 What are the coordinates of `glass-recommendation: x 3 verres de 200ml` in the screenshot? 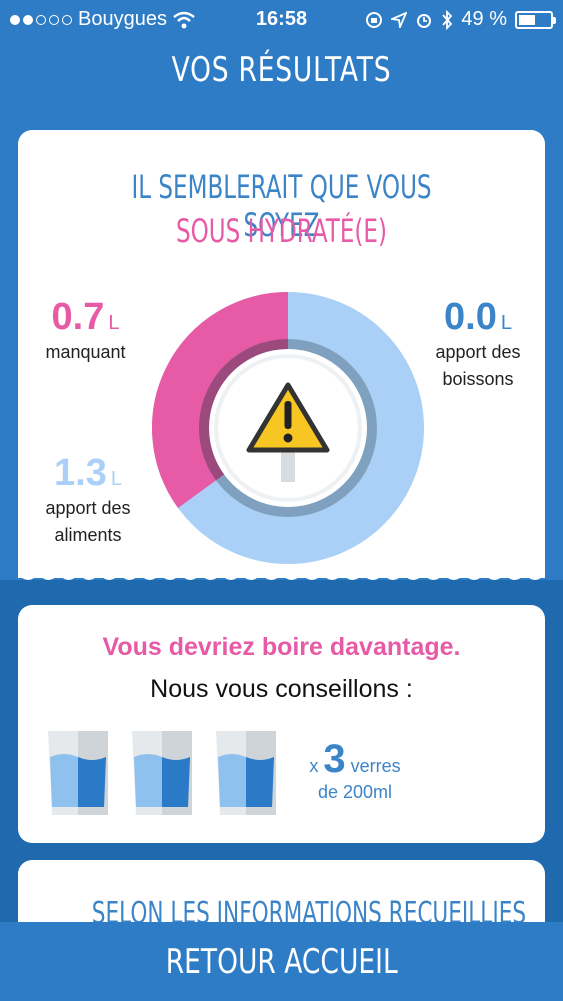 It's located at (355, 770).